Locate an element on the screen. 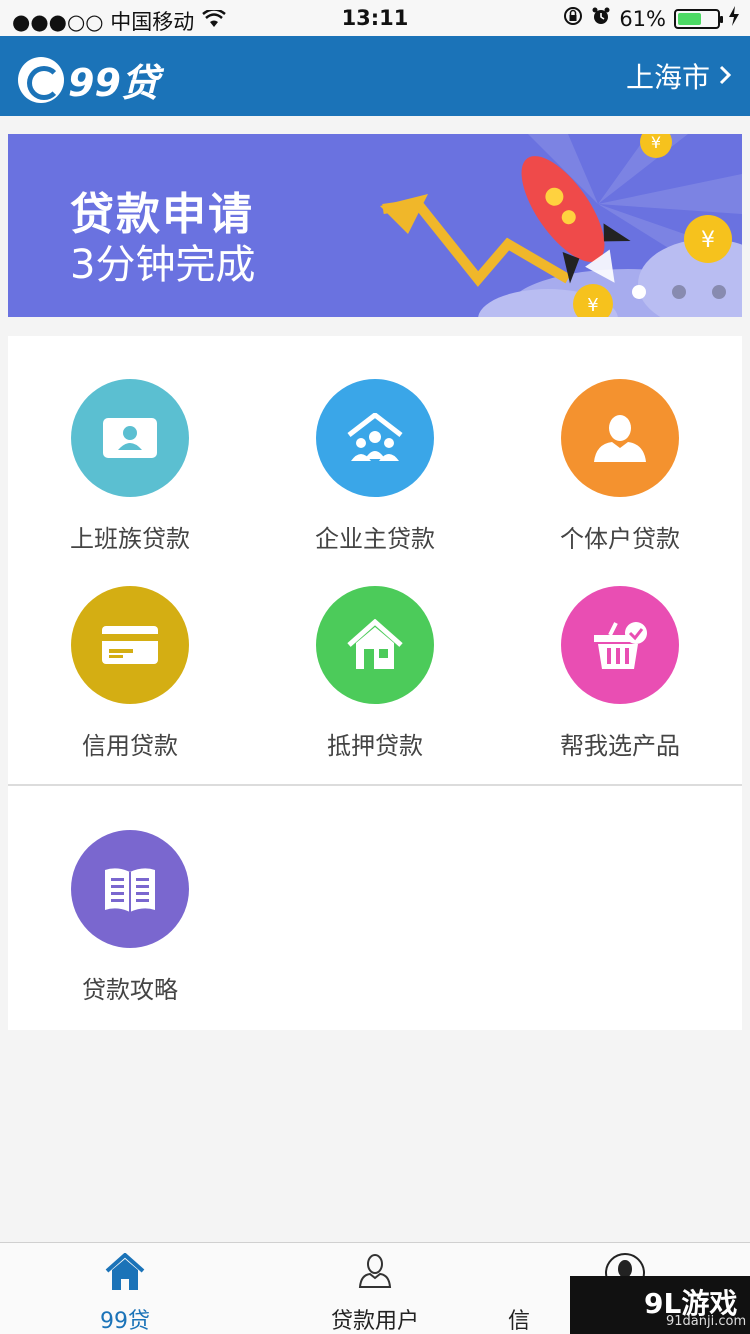 The image size is (750, 1334). category-credit-loan: 信用贷款 is located at coordinates (130, 673).